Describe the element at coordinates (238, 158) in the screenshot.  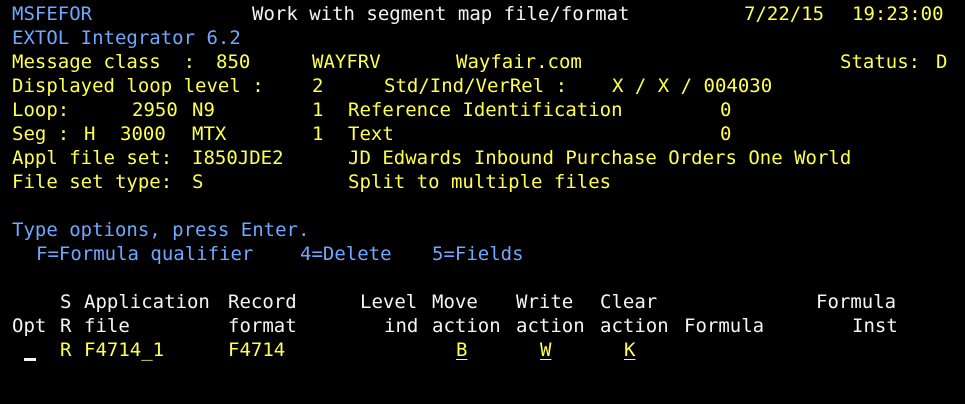
I see `appl-file-set-value: I850JDE2` at that location.